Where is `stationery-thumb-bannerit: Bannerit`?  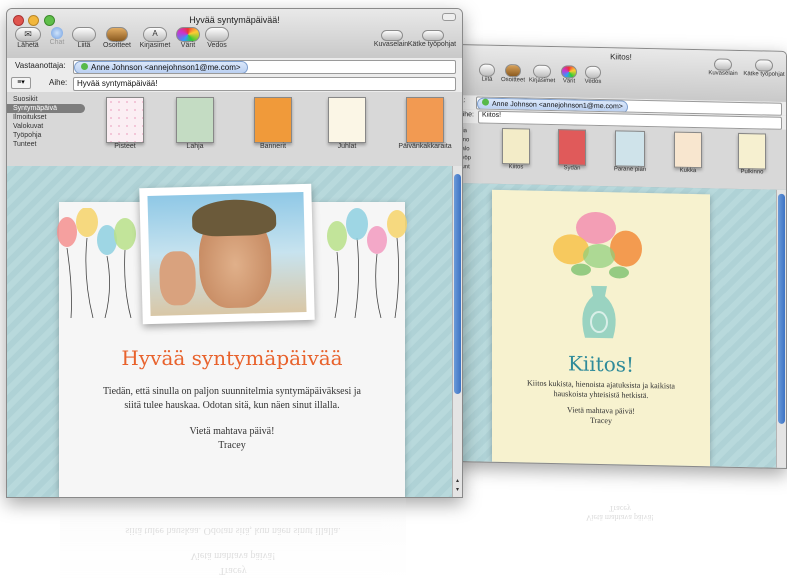
stationery-thumb-bannerit: Bannerit is located at coordinates (273, 123).